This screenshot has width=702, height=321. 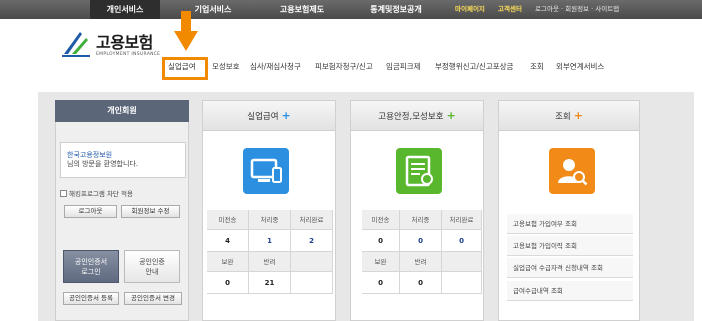 What do you see at coordinates (263, 117) in the screenshot?
I see `panel-title: 실업급여` at bounding box center [263, 117].